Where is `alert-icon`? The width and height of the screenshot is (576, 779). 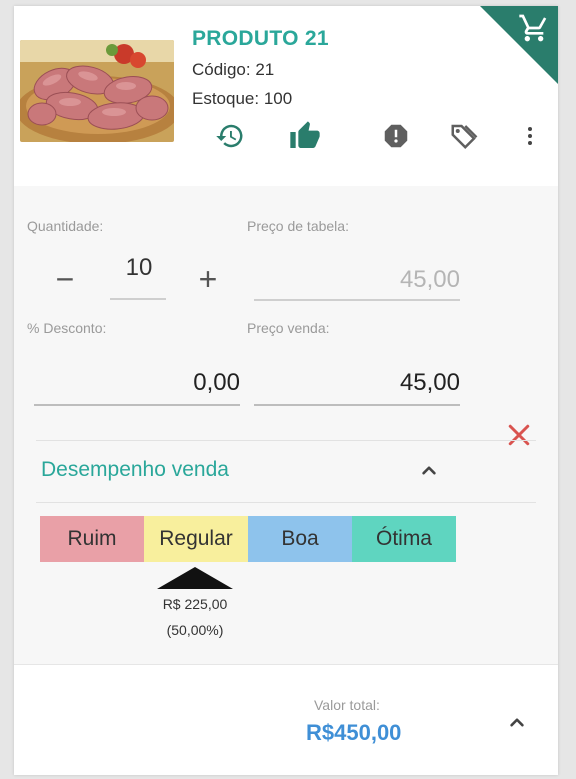
alert-icon is located at coordinates (396, 136).